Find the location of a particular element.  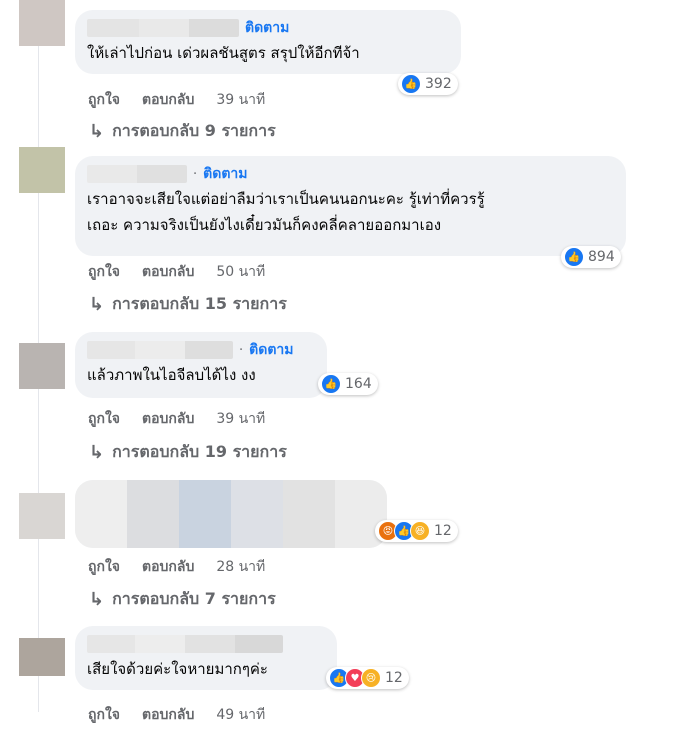

view-replies-link: ↳ การตอบกลับ 19 รายการ is located at coordinates (188, 452).